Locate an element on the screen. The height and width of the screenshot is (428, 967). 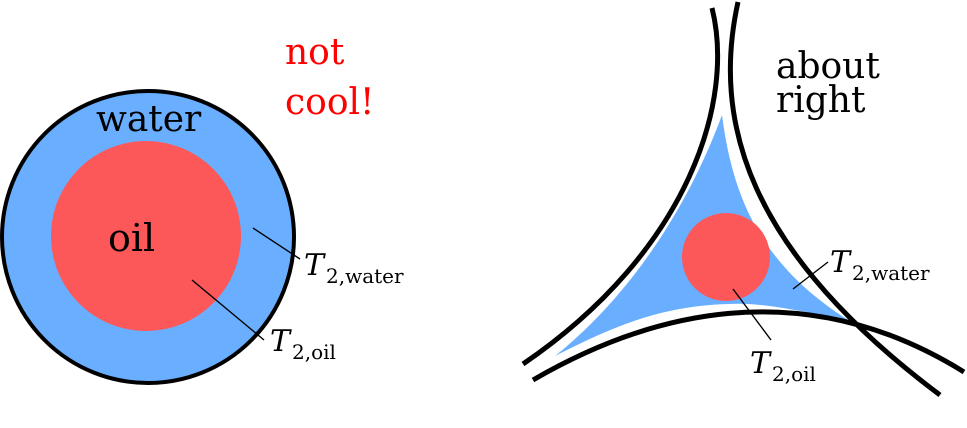
verdict-line-1: not is located at coordinates (315, 52).